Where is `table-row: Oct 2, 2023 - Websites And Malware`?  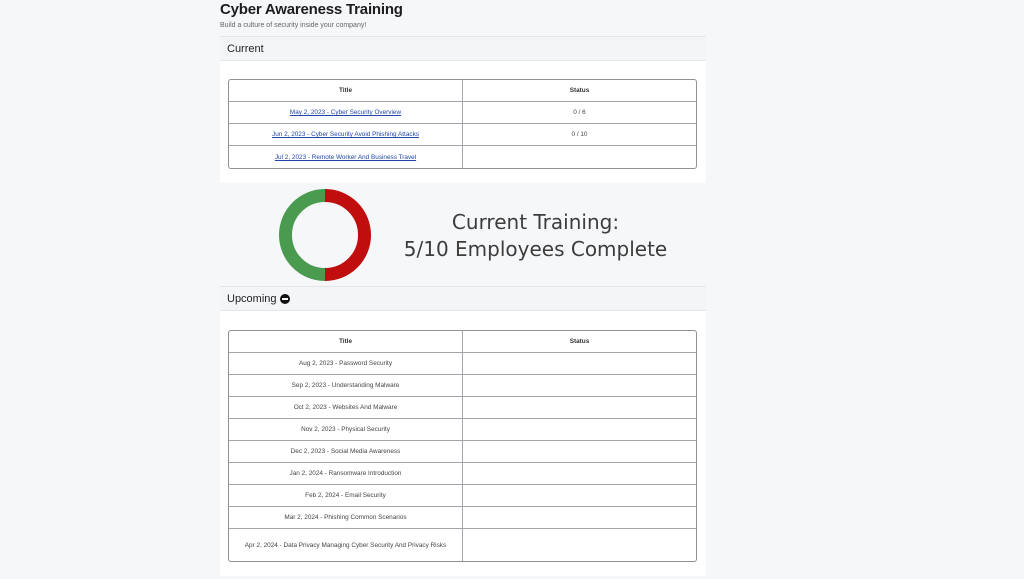
table-row: Oct 2, 2023 - Websites And Malware is located at coordinates (462, 408).